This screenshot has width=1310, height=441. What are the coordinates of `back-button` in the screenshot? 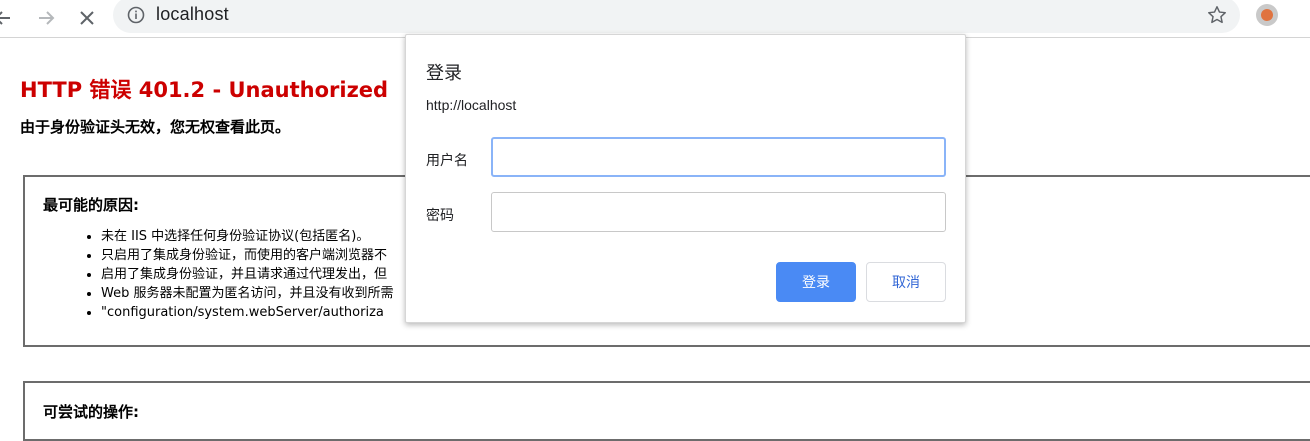 It's located at (9, 18).